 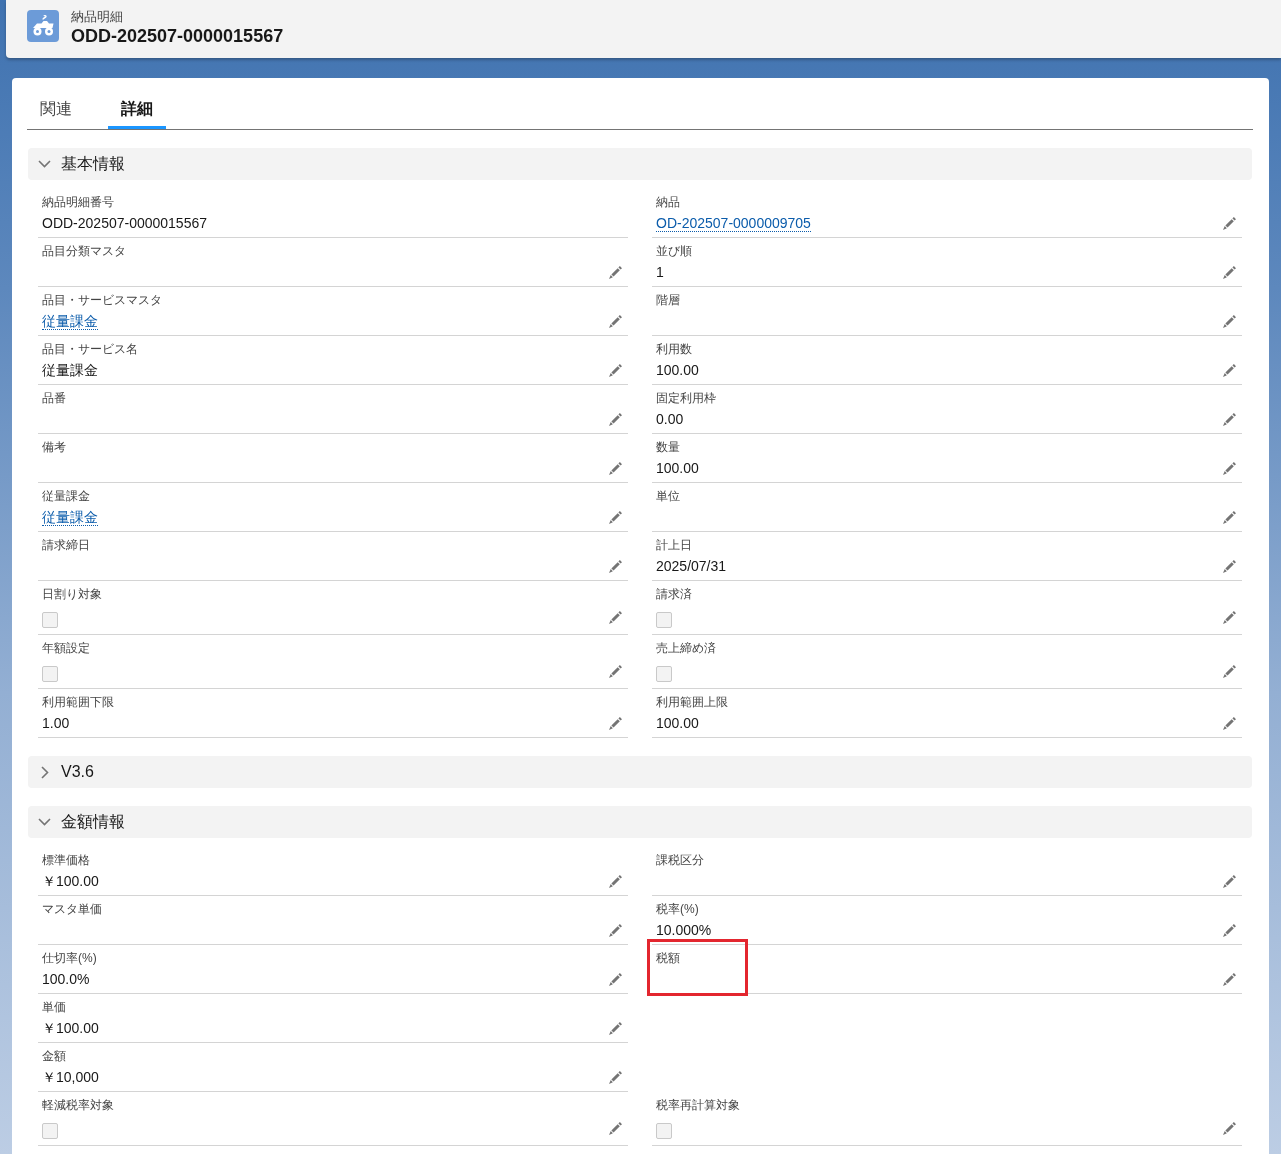 What do you see at coordinates (684, 930) in the screenshot?
I see `field-value: 10.000%` at bounding box center [684, 930].